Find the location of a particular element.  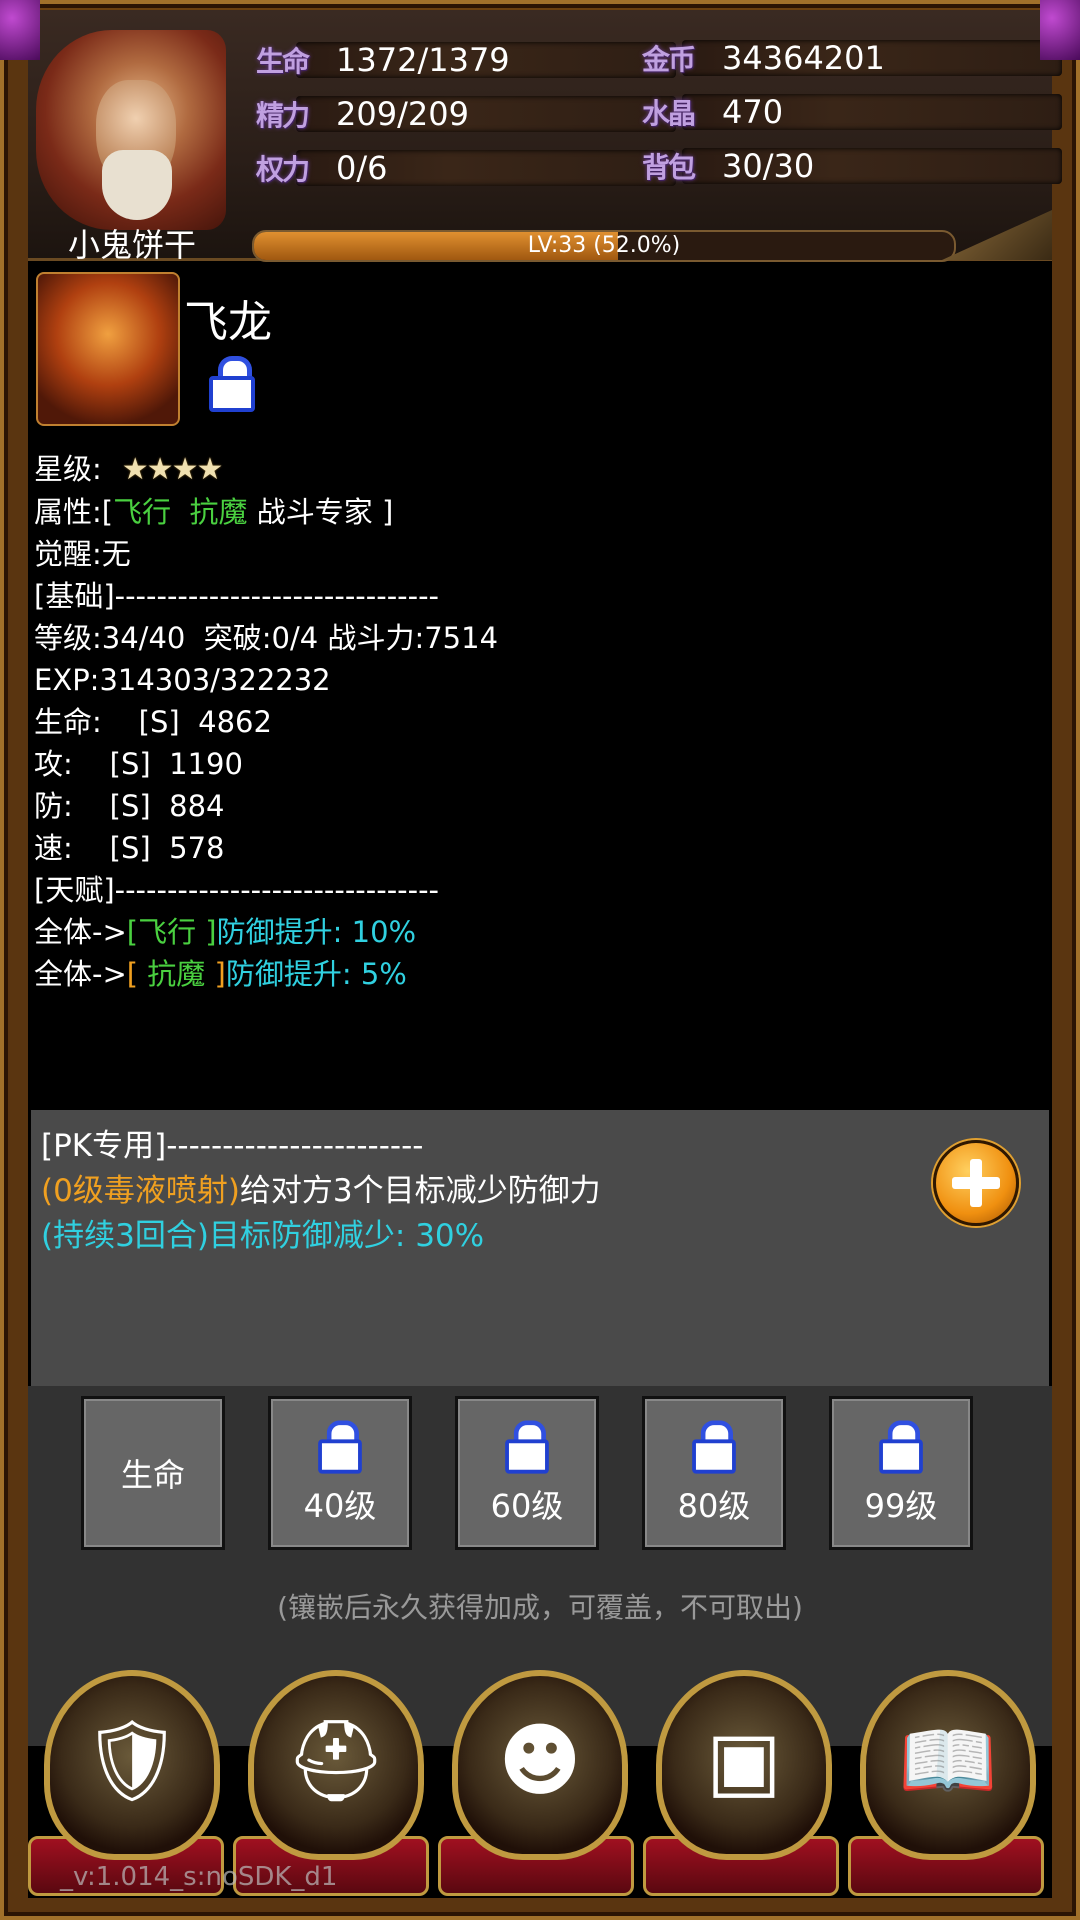

stat-label: 水晶 is located at coordinates (669, 113).